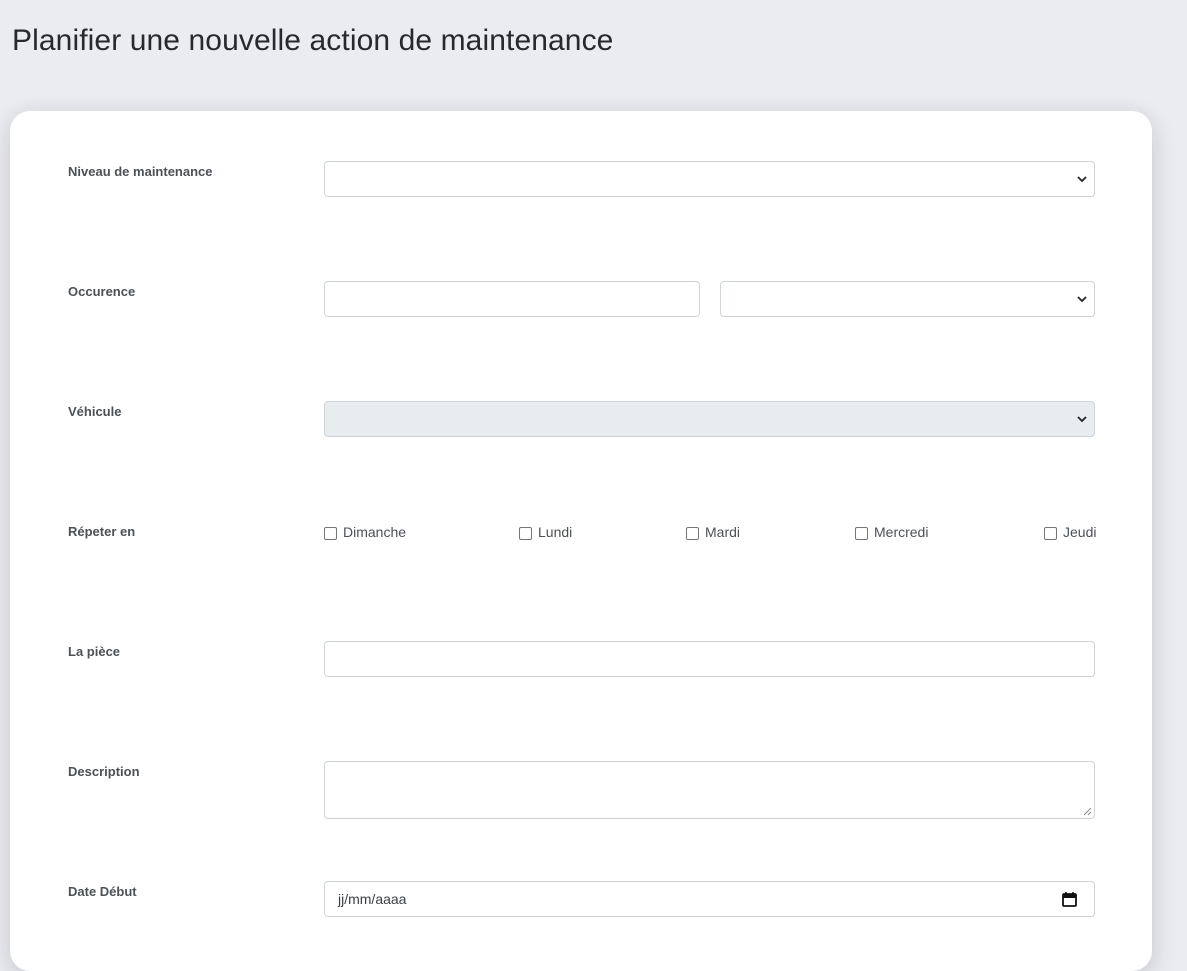 The height and width of the screenshot is (971, 1187). What do you see at coordinates (1080, 532) in the screenshot?
I see `day-label: Jeudi` at bounding box center [1080, 532].